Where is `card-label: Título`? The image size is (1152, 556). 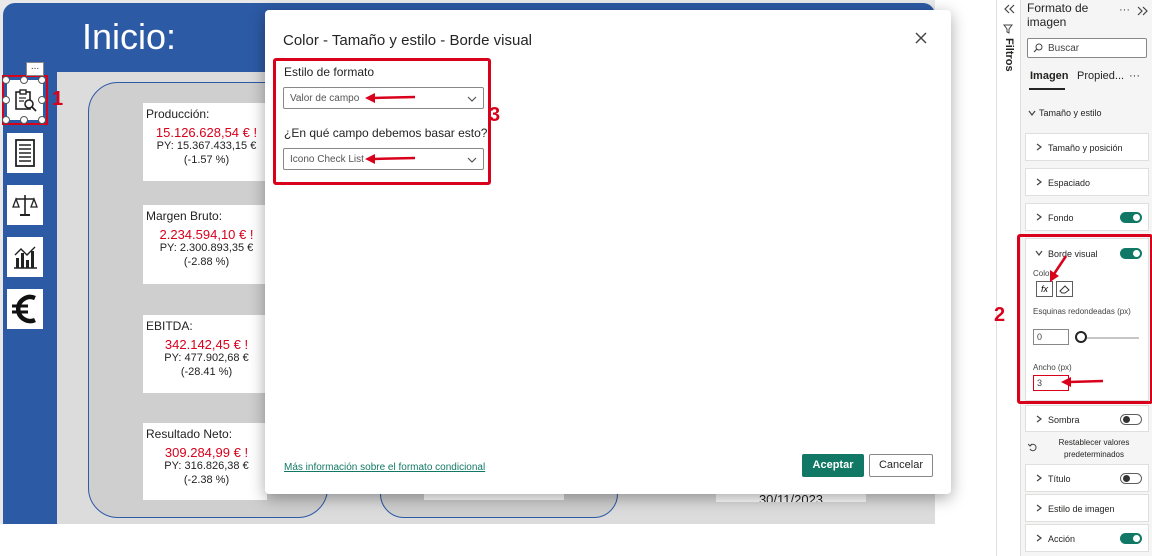
card-label: Título is located at coordinates (1059, 479).